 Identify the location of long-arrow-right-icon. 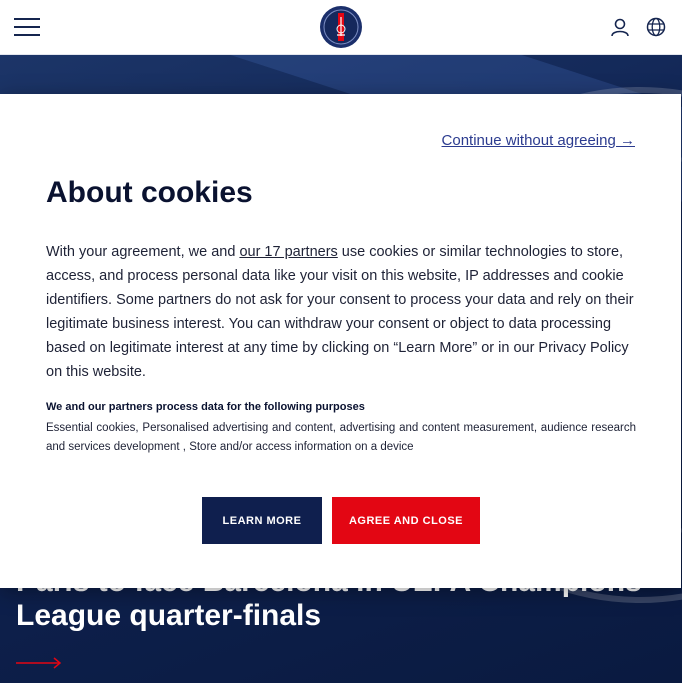
(39, 663).